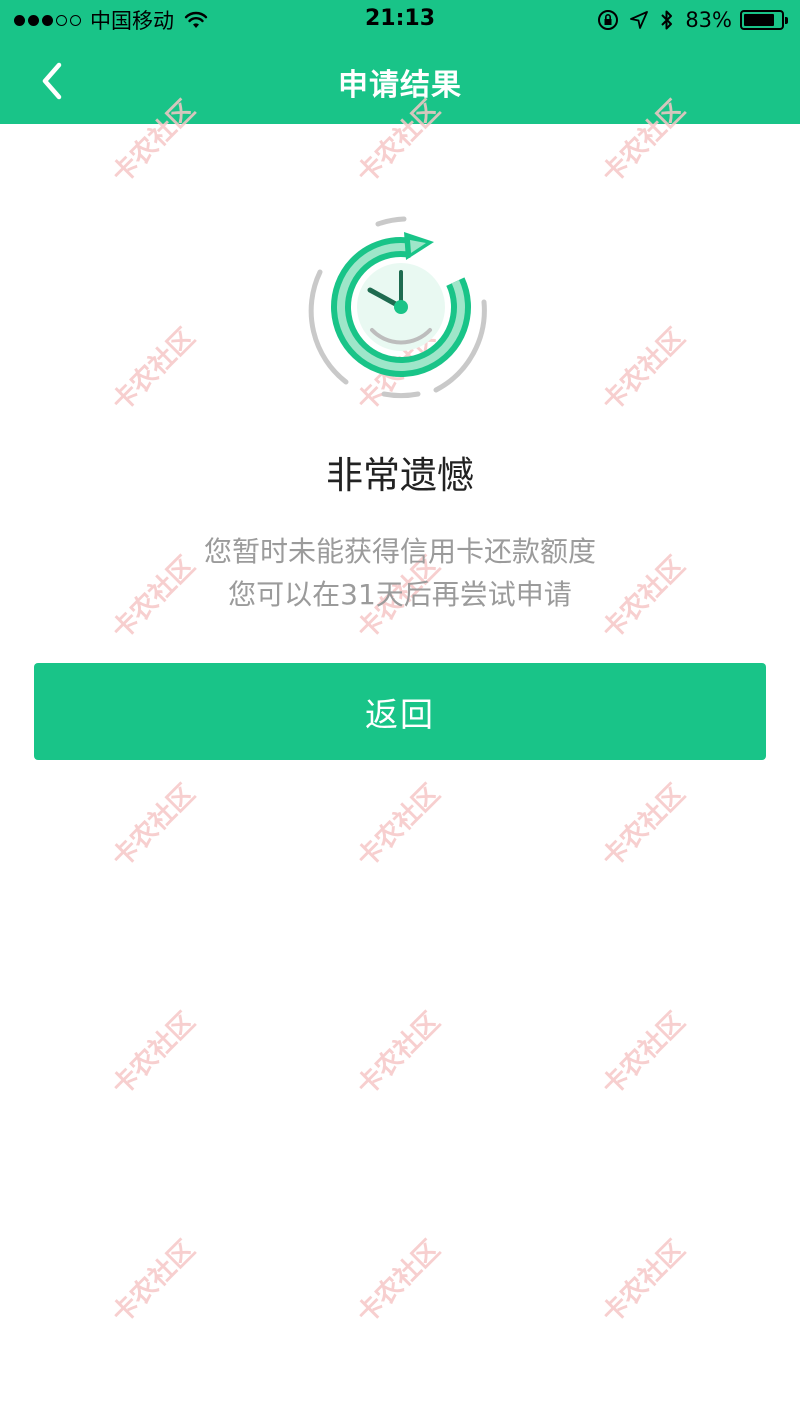 This screenshot has width=800, height=1423. I want to click on location-arrow-icon, so click(639, 20).